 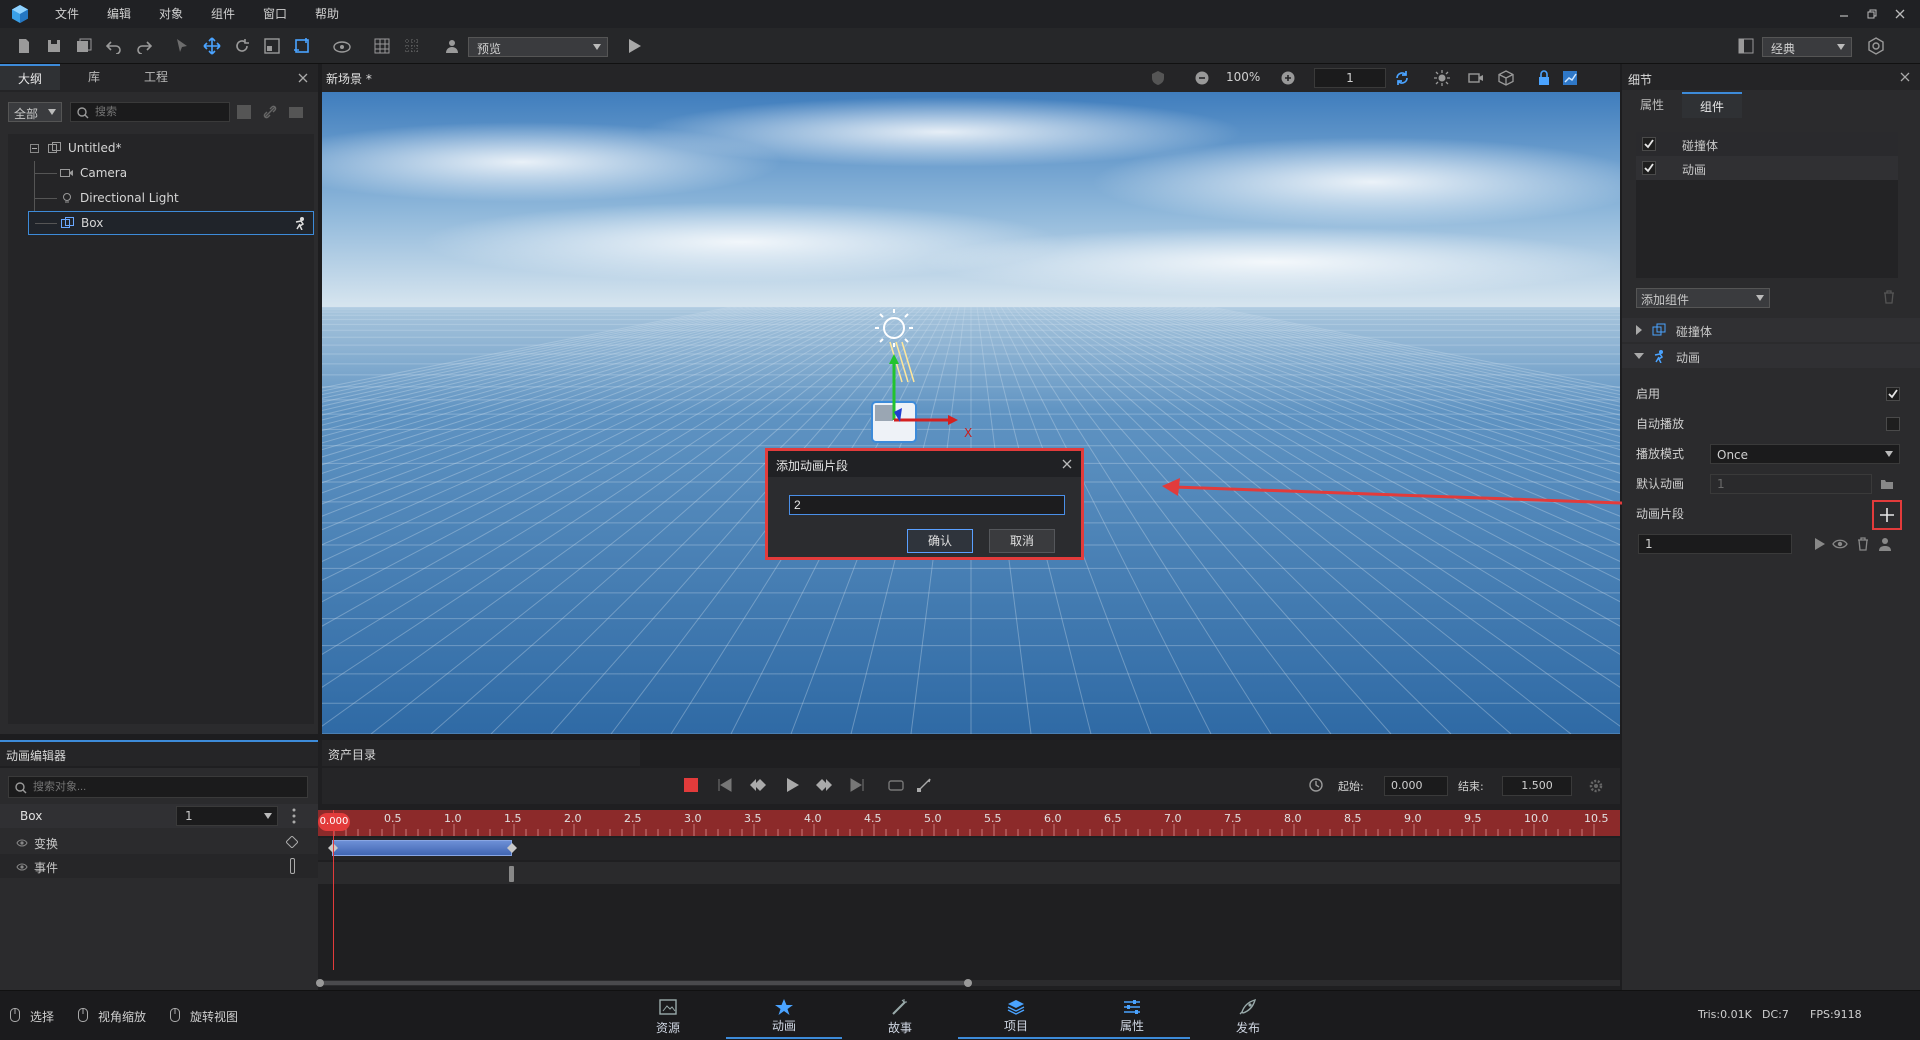 What do you see at coordinates (1649, 144) in the screenshot?
I see `collider-checkbox` at bounding box center [1649, 144].